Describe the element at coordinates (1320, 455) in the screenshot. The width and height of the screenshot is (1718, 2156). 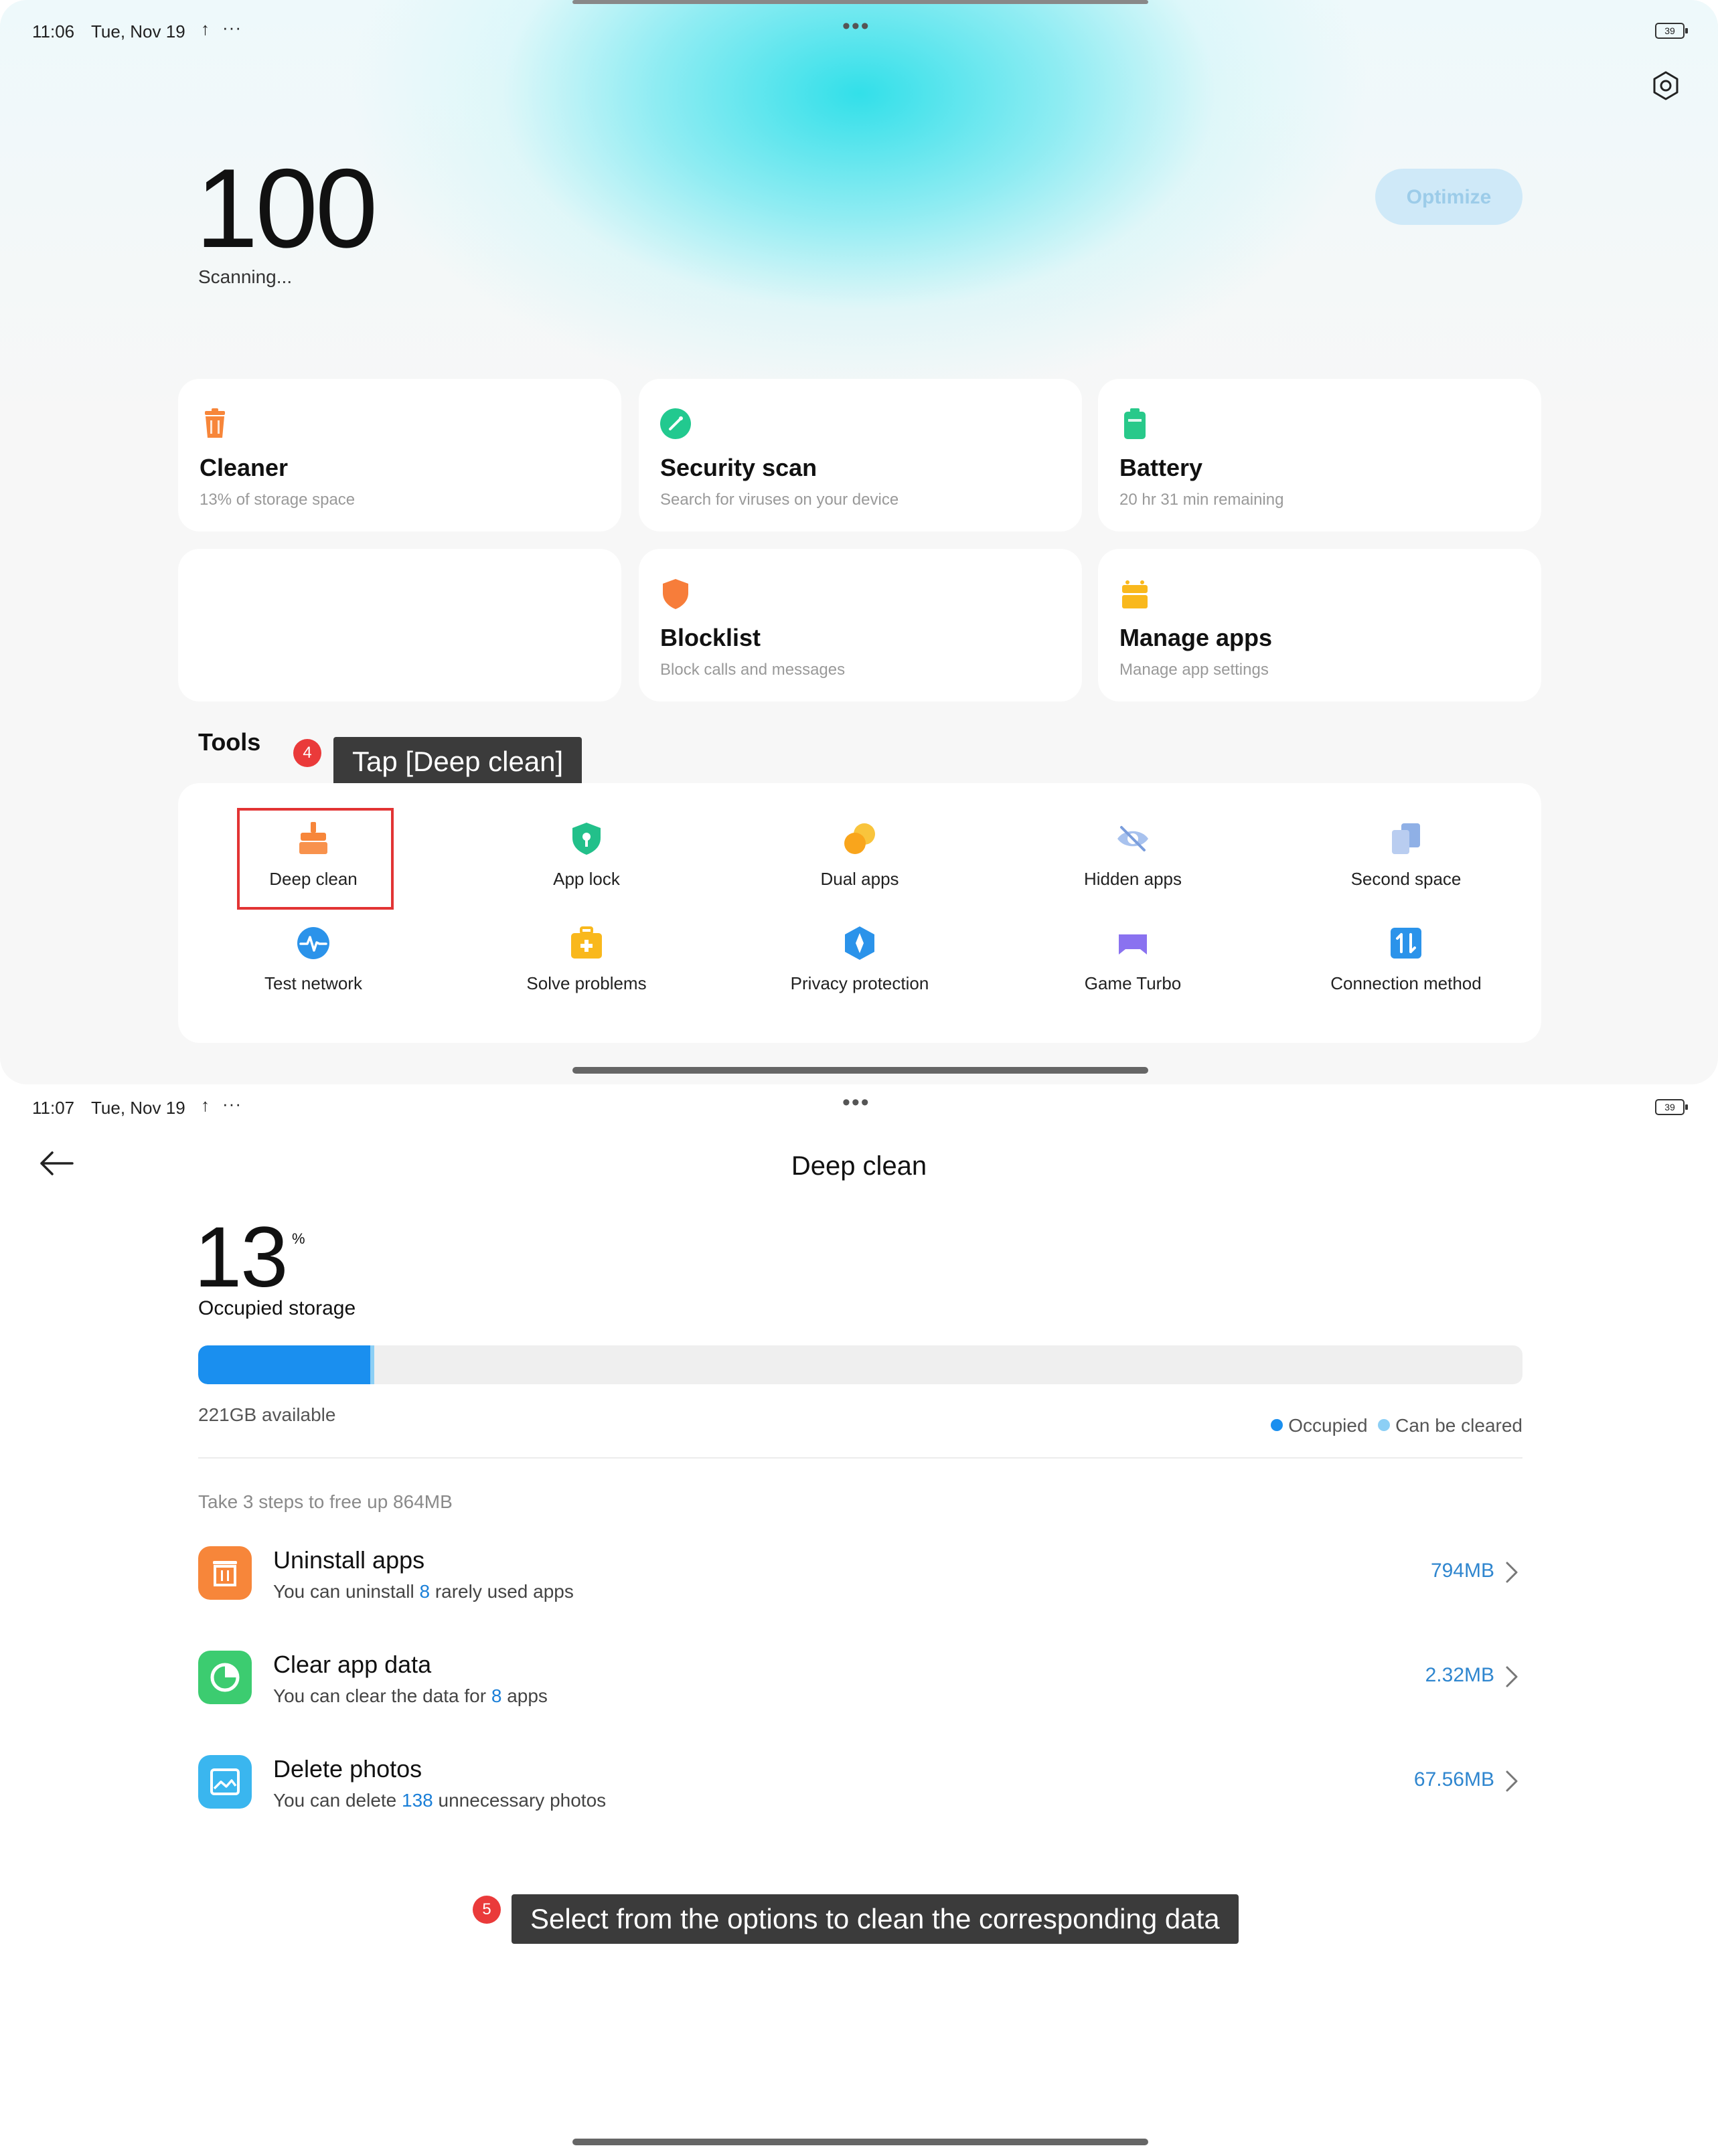
I see `card-battery: Battery 20 hr 31 min remaining` at that location.